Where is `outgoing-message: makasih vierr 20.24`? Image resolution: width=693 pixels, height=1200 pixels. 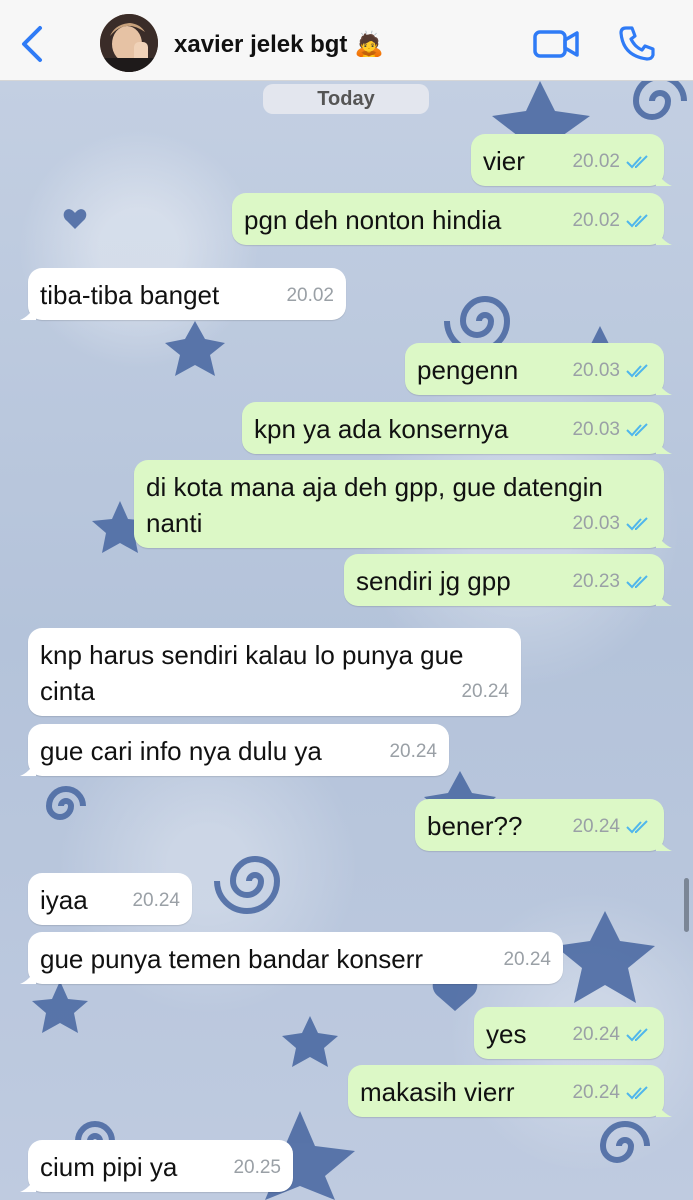 outgoing-message: makasih vierr 20.24 is located at coordinates (510, 1091).